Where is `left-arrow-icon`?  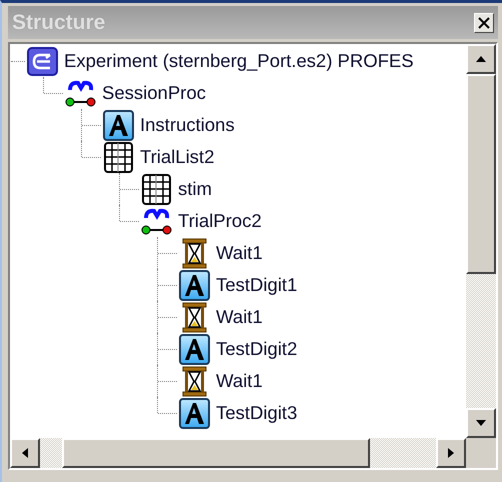
left-arrow-icon is located at coordinates (25, 453).